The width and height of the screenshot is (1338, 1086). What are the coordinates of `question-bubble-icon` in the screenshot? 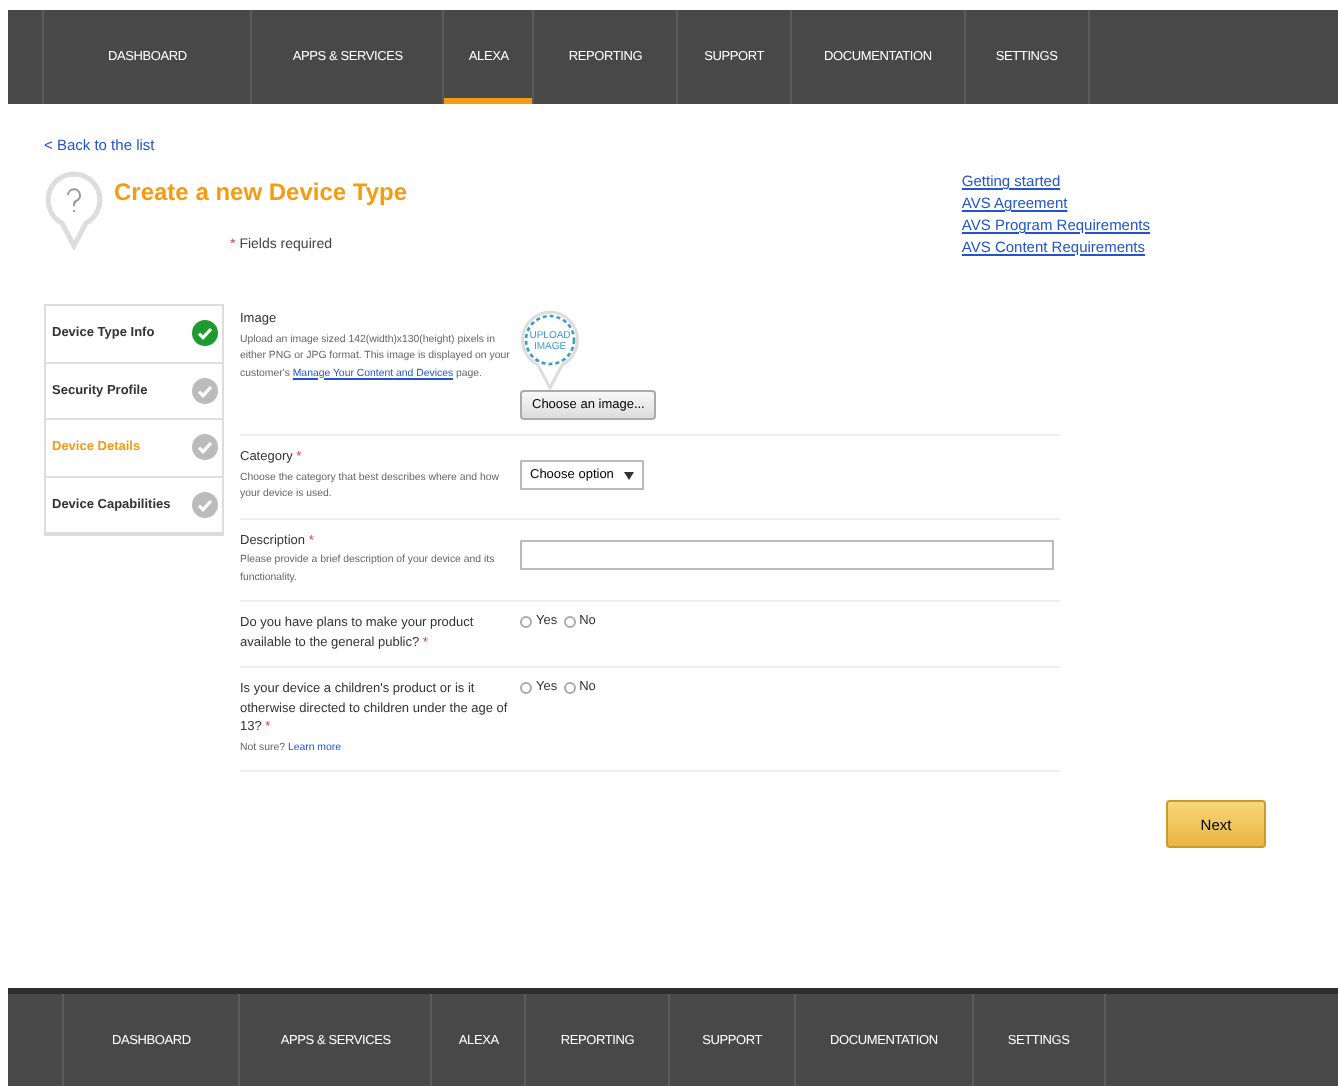 It's located at (74, 210).